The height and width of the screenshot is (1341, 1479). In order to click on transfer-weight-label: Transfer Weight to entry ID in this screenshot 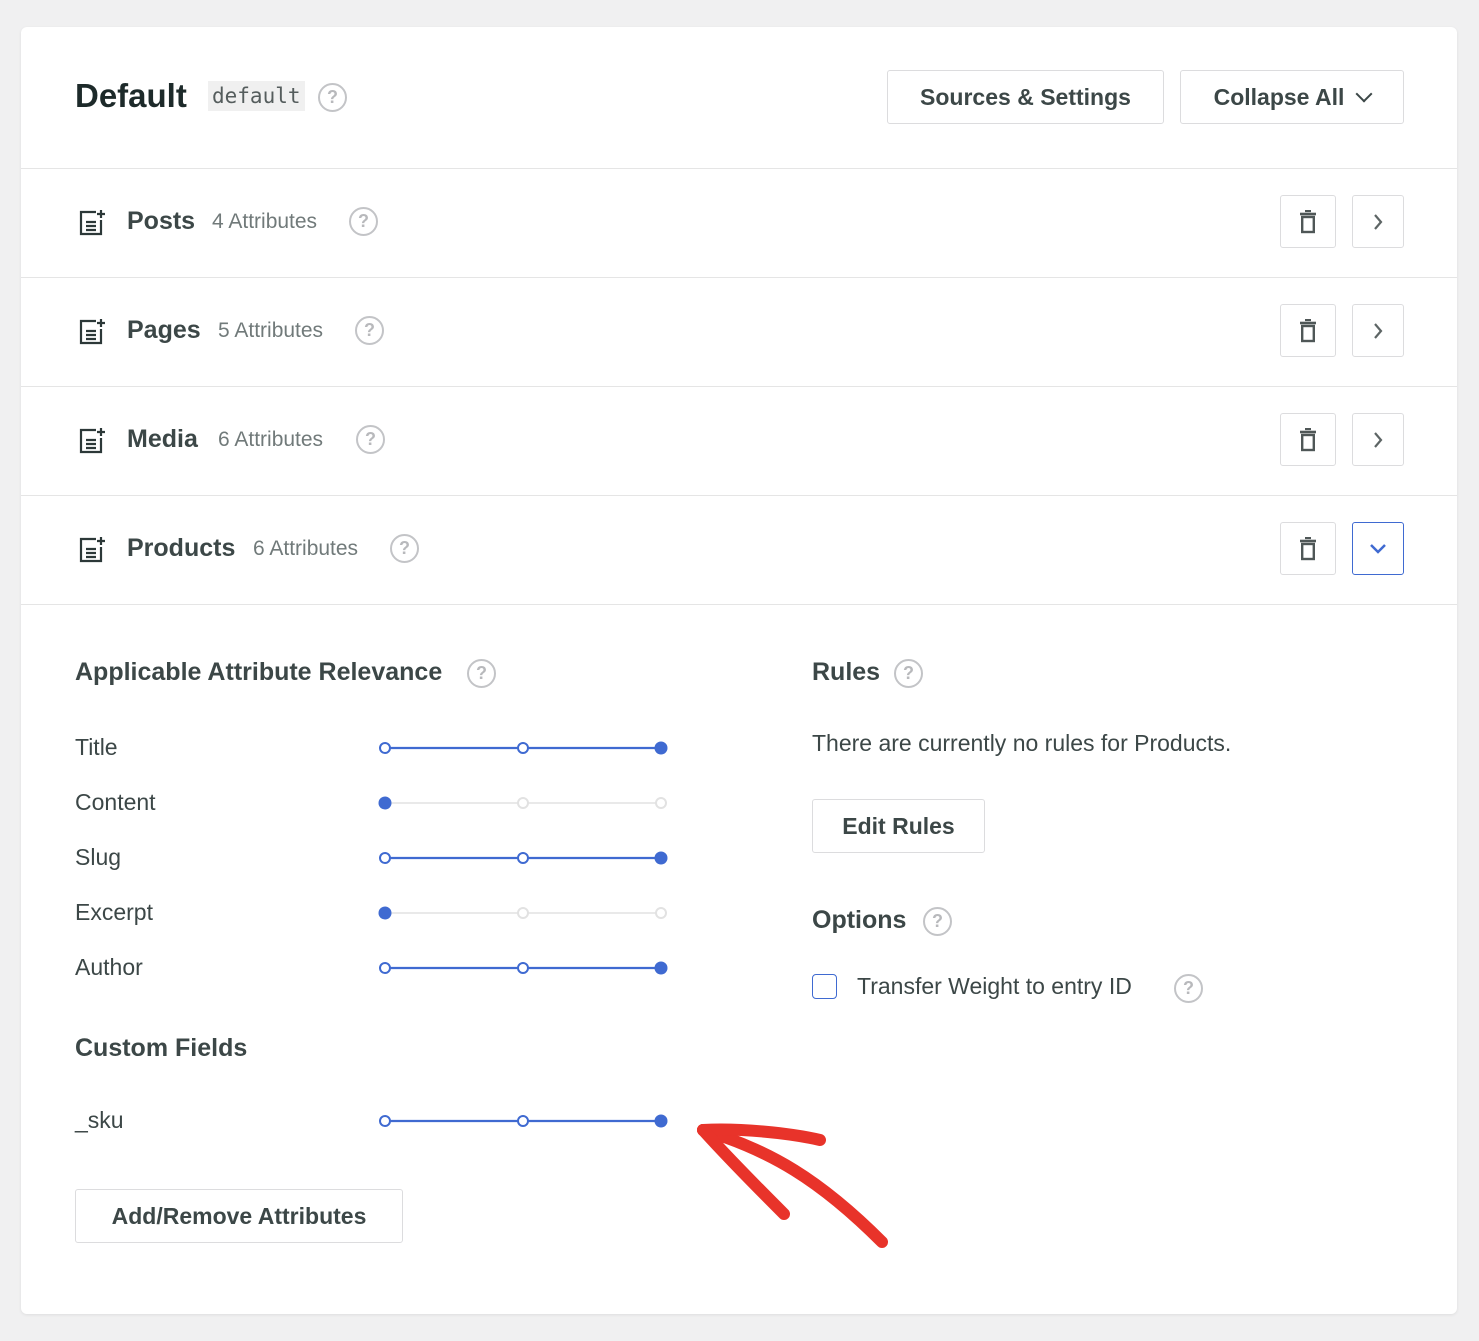, I will do `click(994, 986)`.